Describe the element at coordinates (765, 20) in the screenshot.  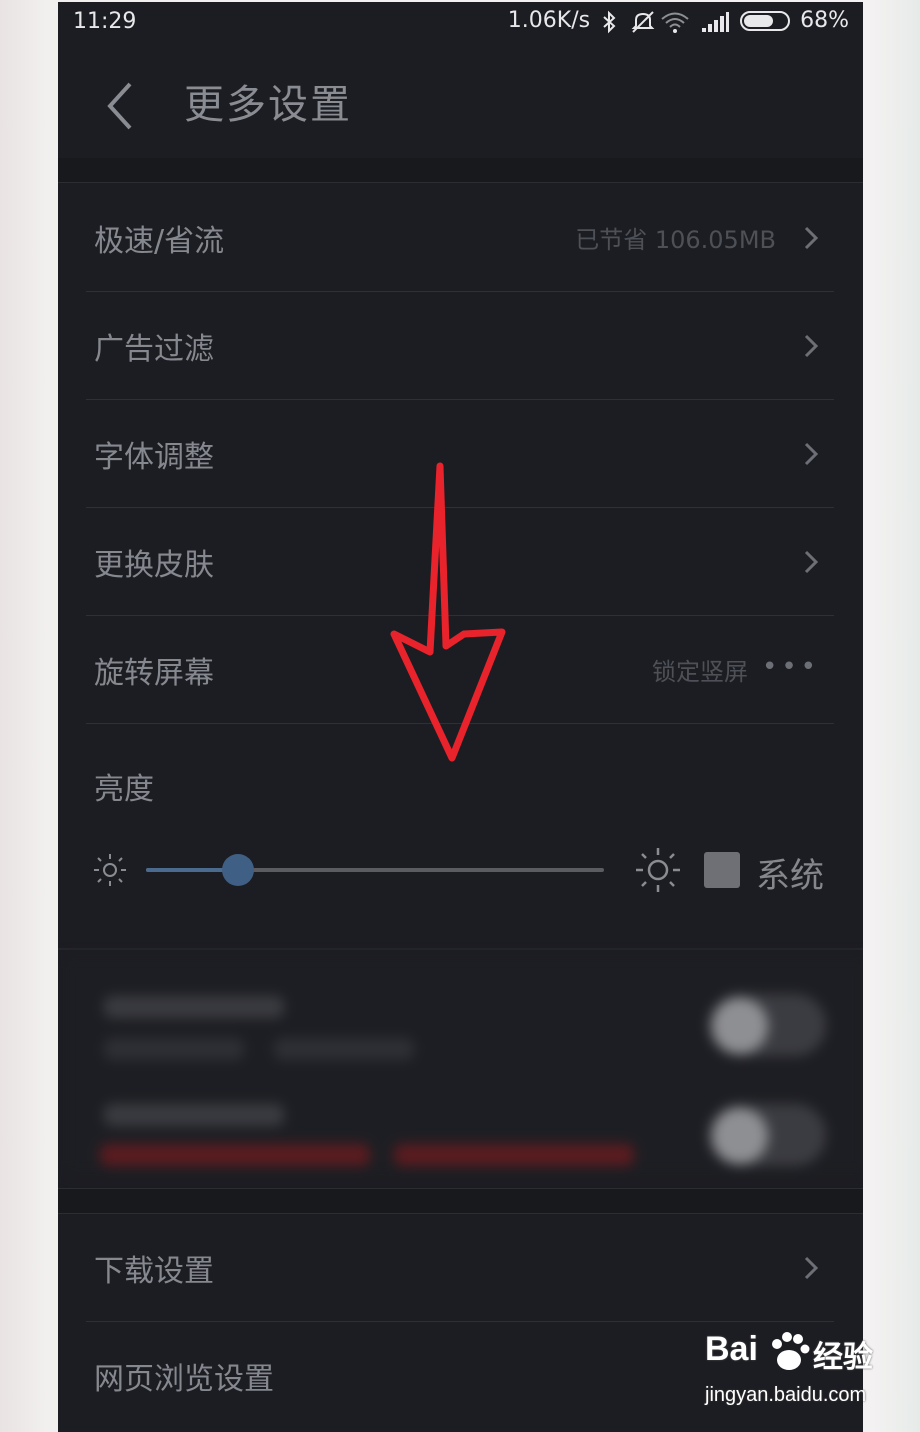
I see `battery-icon` at that location.